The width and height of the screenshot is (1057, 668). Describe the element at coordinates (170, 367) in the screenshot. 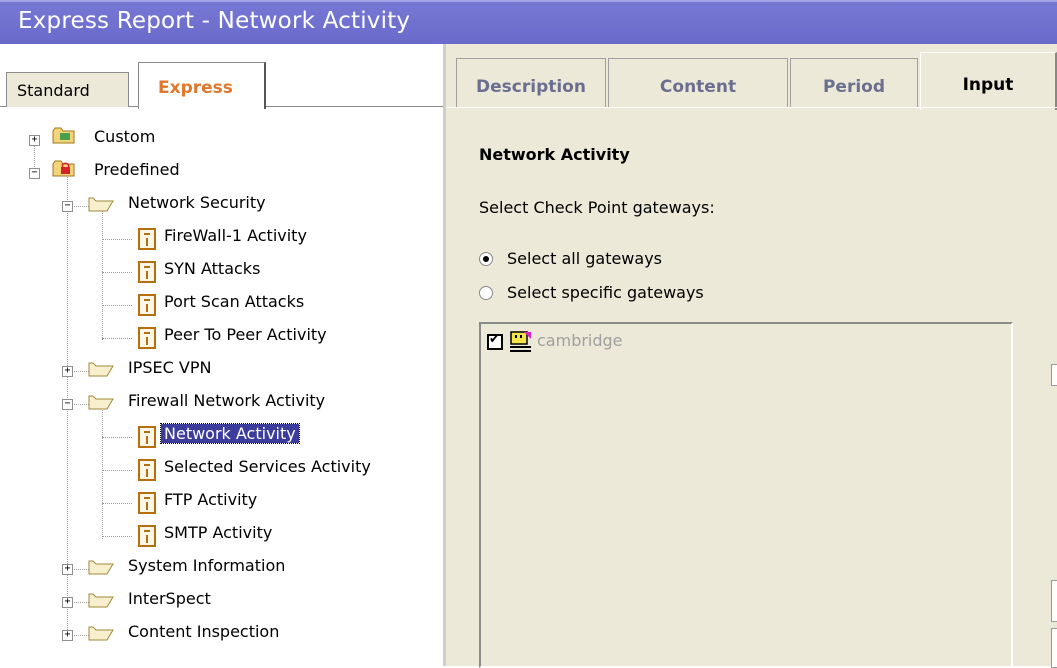

I see `tree-label: IPSEC VPN` at that location.